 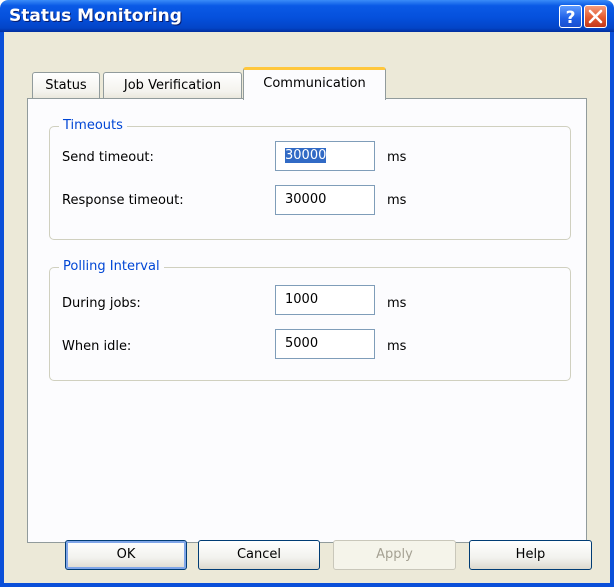 What do you see at coordinates (325, 200) in the screenshot?
I see `response-timeout-input: 30000` at bounding box center [325, 200].